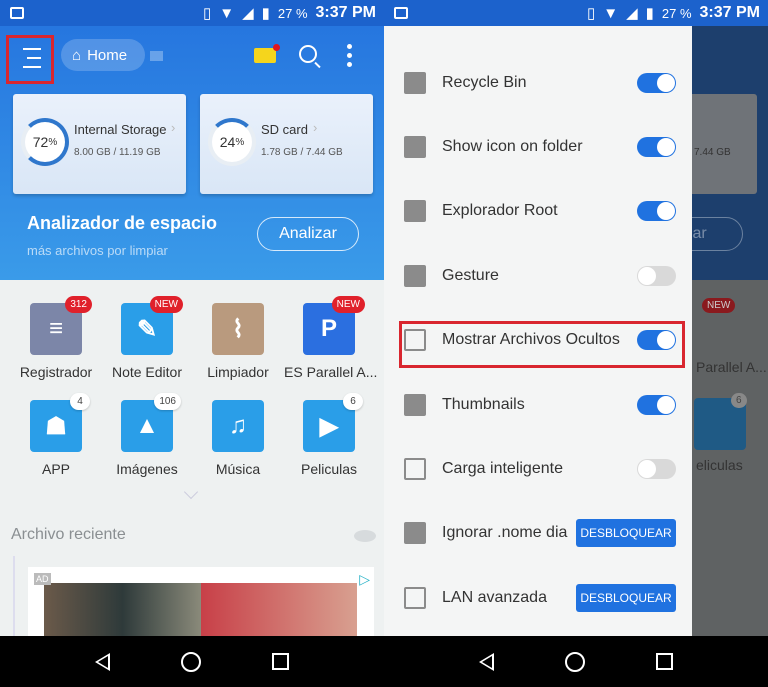 This screenshot has height=687, width=768. What do you see at coordinates (632, 13) in the screenshot?
I see `signal-icon: ◢` at bounding box center [632, 13].